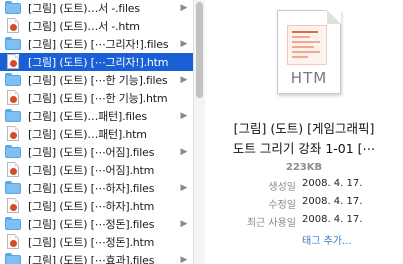 This screenshot has width=403, height=264. I want to click on folder-row: [그림] (도트) [⋯어짐].files ▶, so click(96, 152).